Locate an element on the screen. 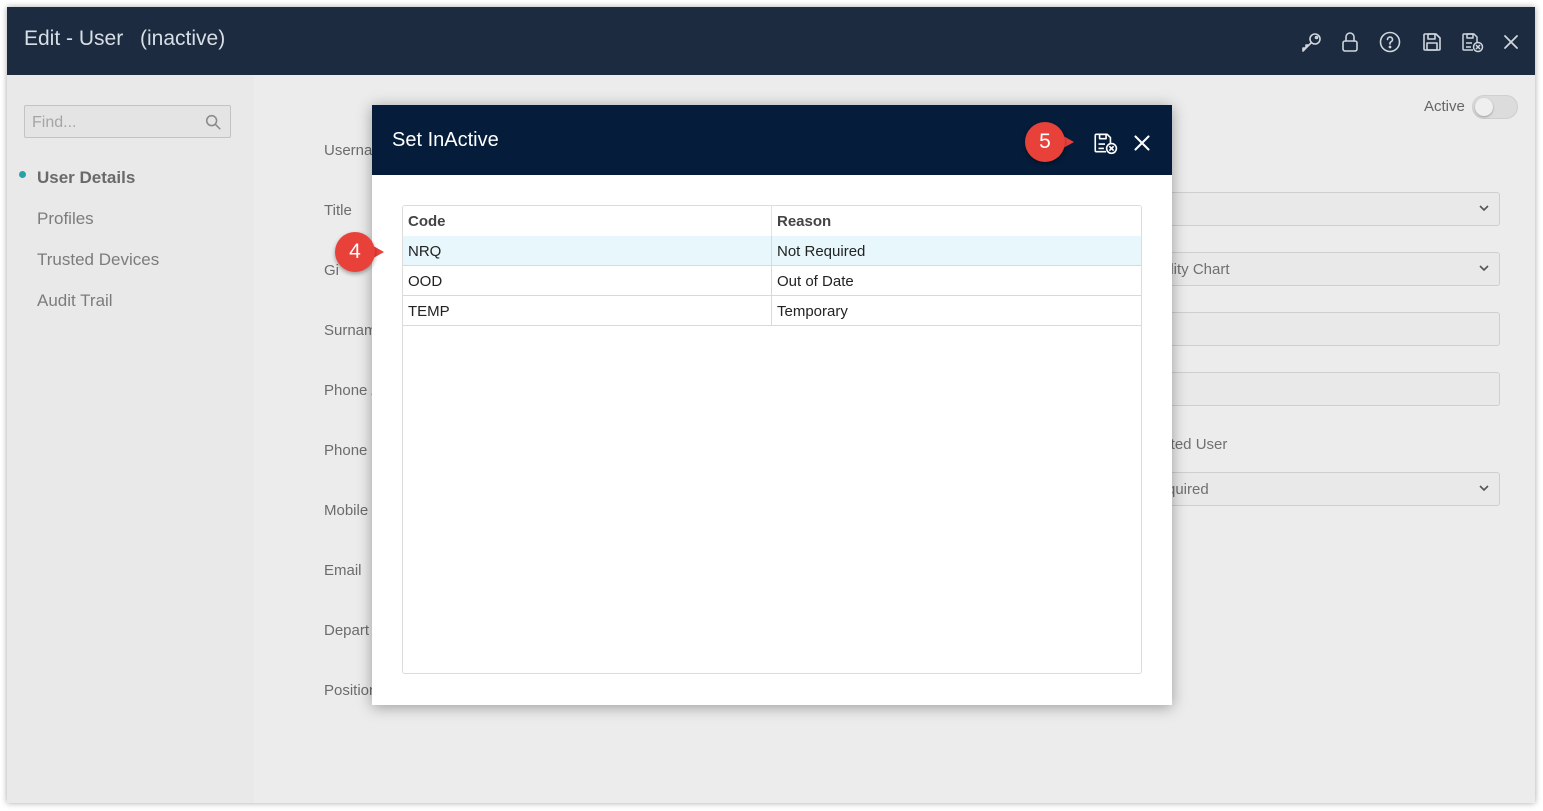 This screenshot has width=1543, height=811. active-toggle is located at coordinates (1495, 107).